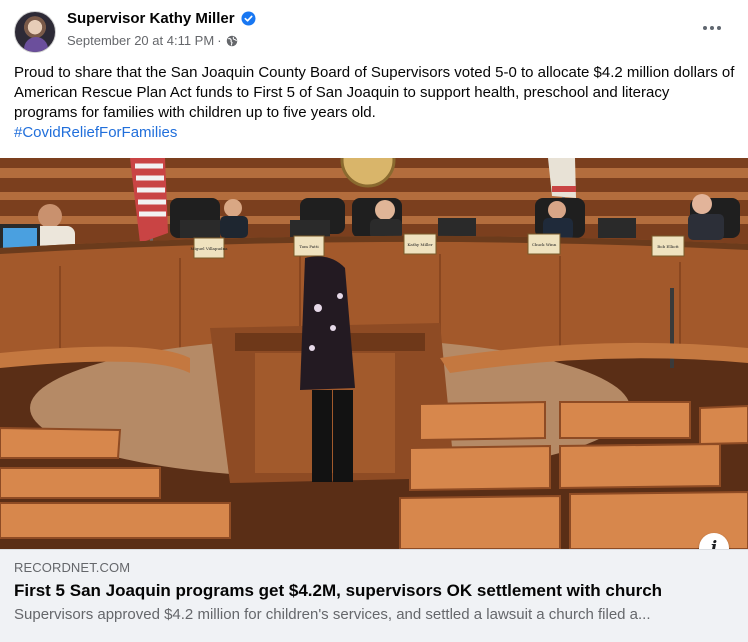 The width and height of the screenshot is (748, 642). Describe the element at coordinates (95, 132) in the screenshot. I see `hashtag-link: #CovidReliefForFamilies` at that location.